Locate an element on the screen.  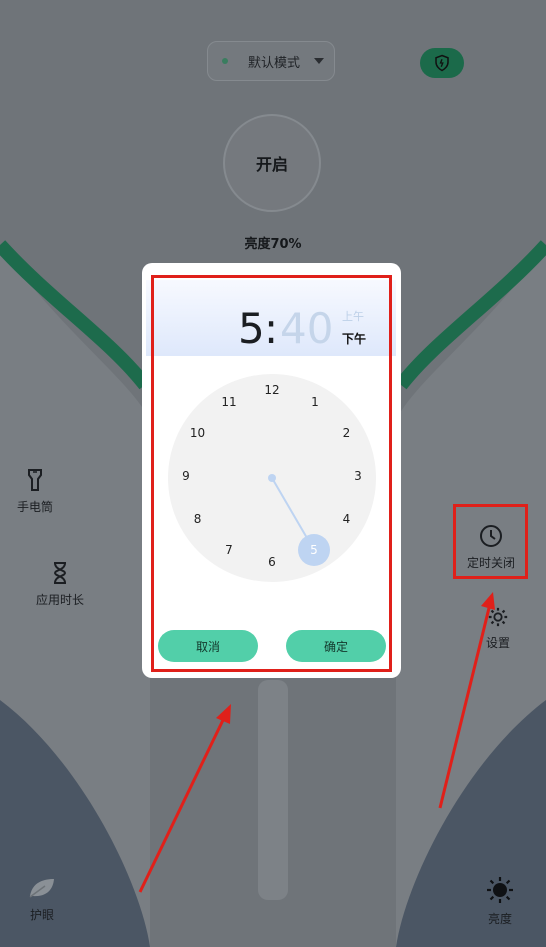
mode-status-dot is located at coordinates (225, 61).